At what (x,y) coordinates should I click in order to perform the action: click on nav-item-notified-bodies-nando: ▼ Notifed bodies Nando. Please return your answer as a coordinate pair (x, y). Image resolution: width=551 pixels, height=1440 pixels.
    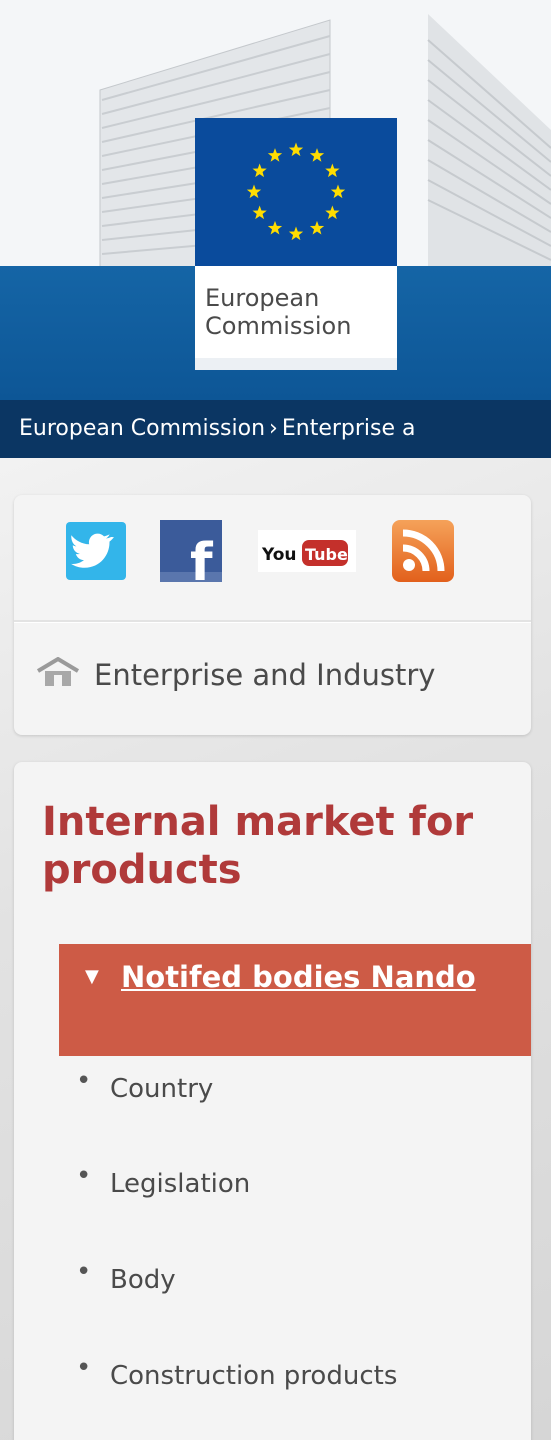
    Looking at the image, I should click on (295, 1000).